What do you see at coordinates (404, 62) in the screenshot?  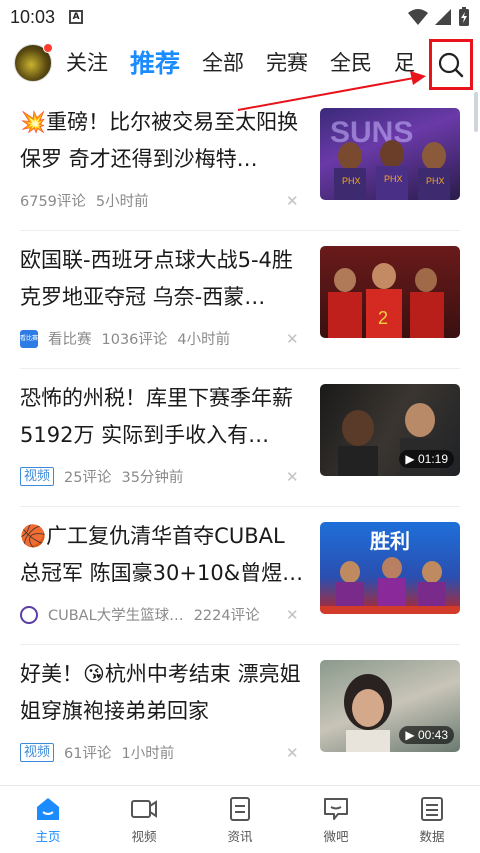 I see `tab-football: 足` at bounding box center [404, 62].